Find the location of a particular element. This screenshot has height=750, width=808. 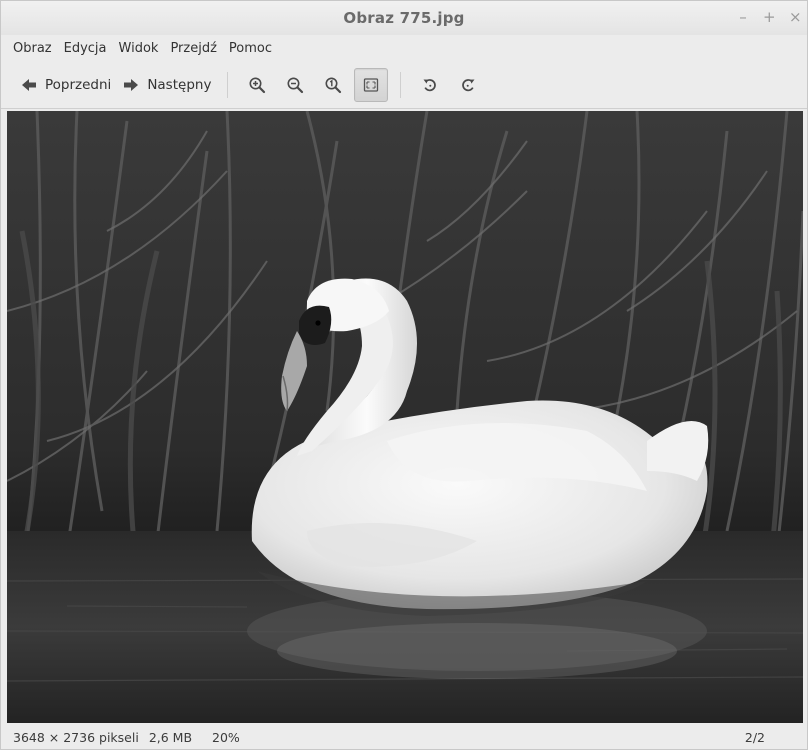

zoom-level: 20% is located at coordinates (226, 737).